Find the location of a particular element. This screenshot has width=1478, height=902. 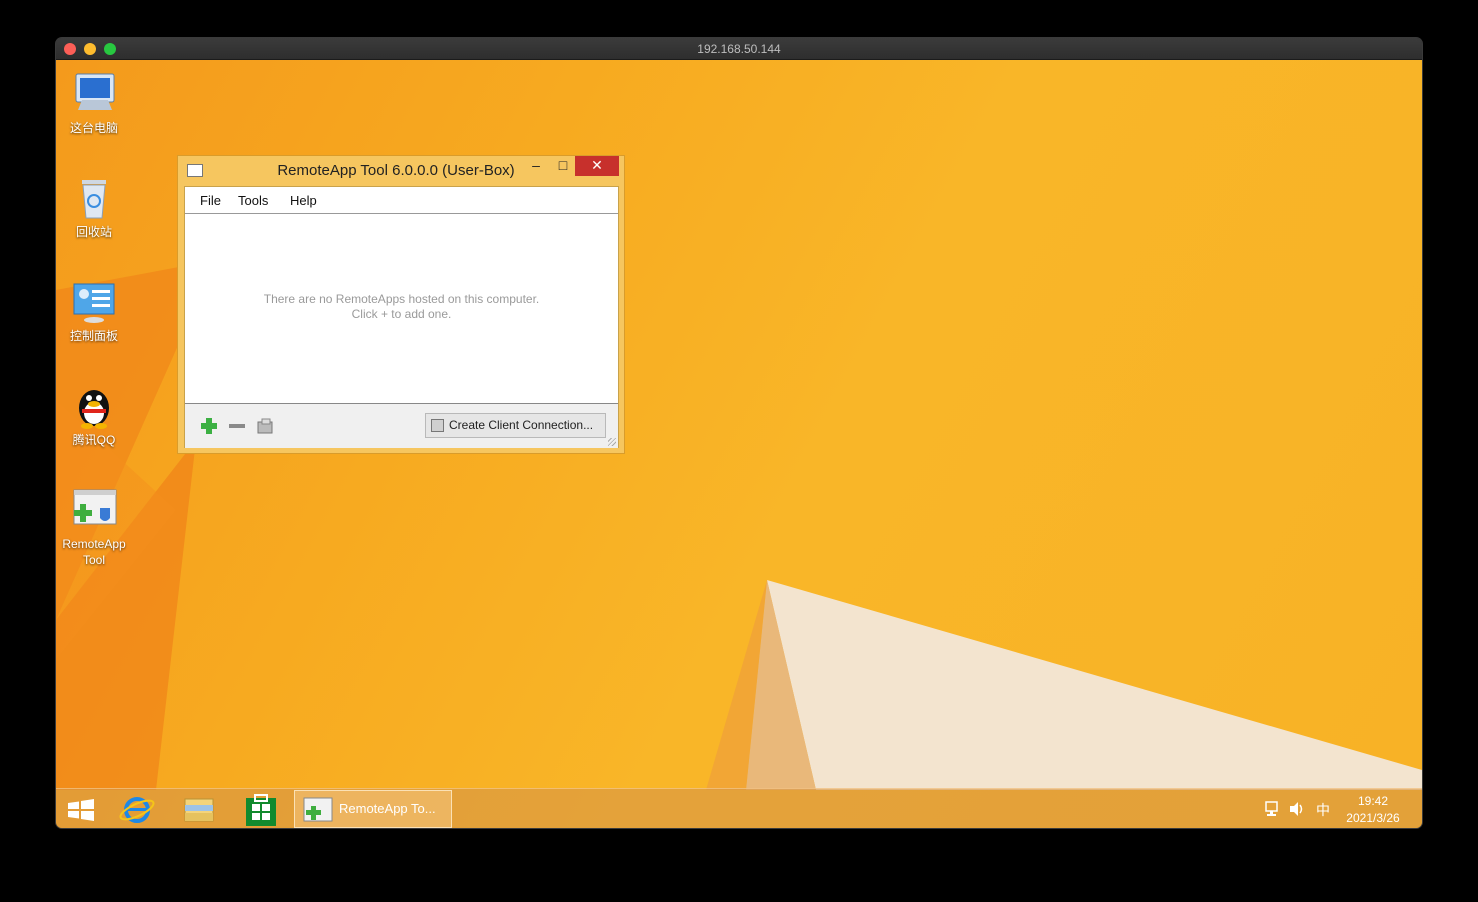

remove-icon is located at coordinates (237, 426).